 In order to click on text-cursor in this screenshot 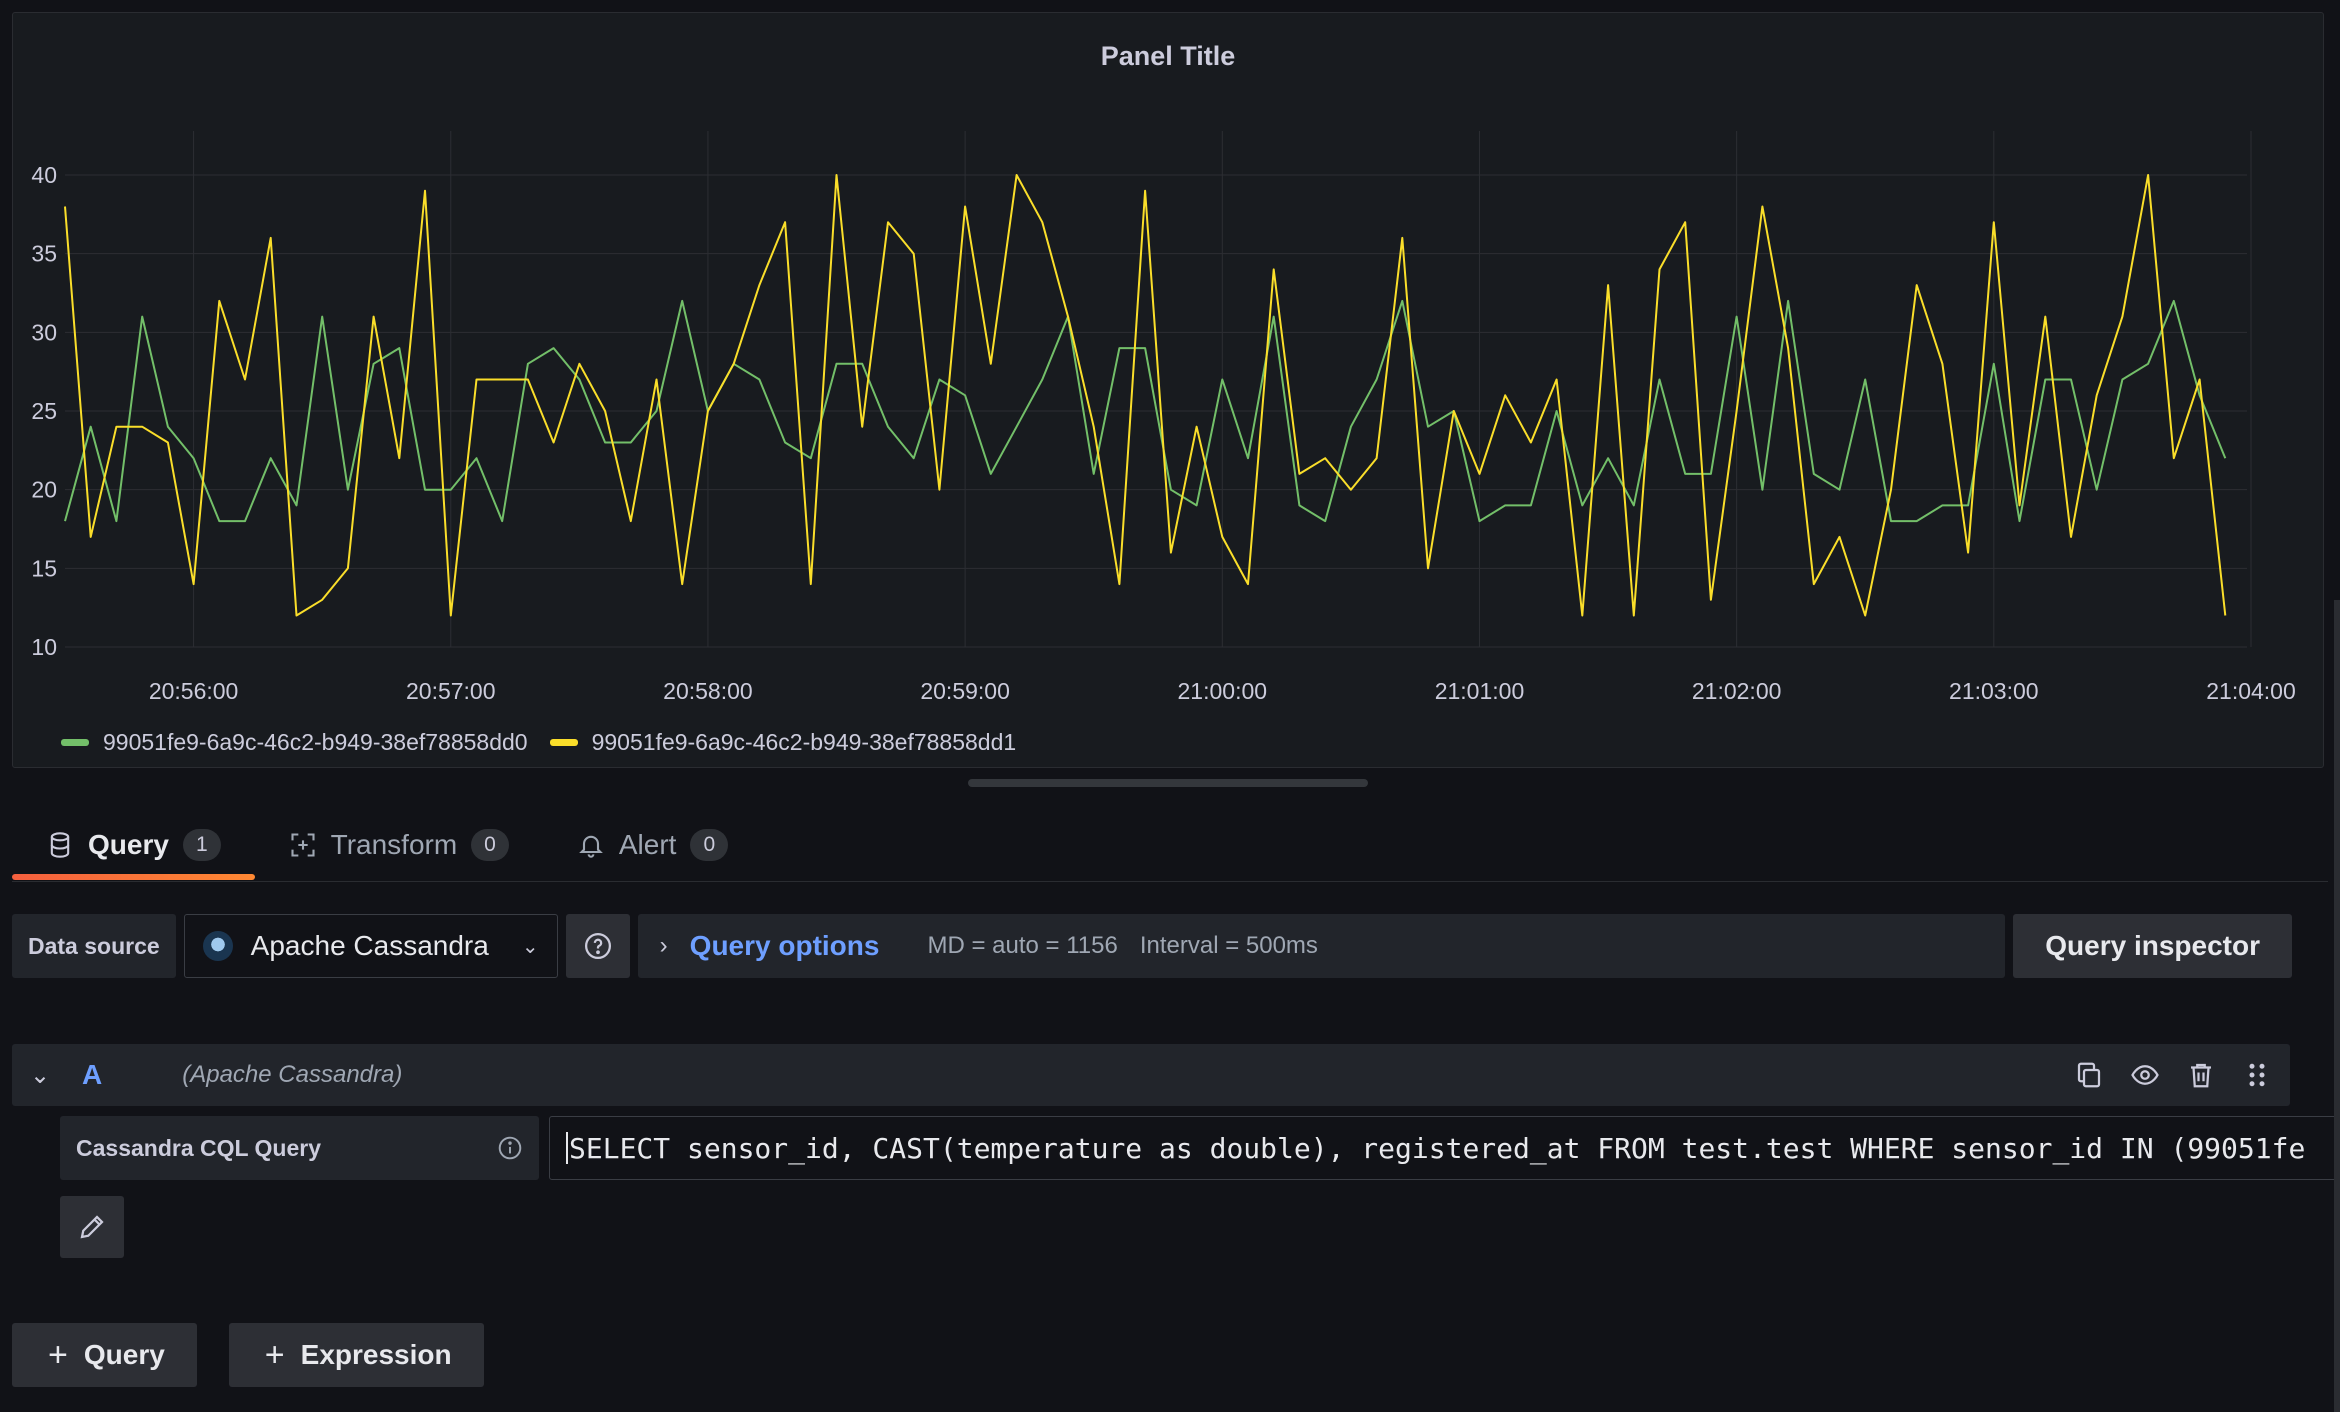, I will do `click(567, 1148)`.